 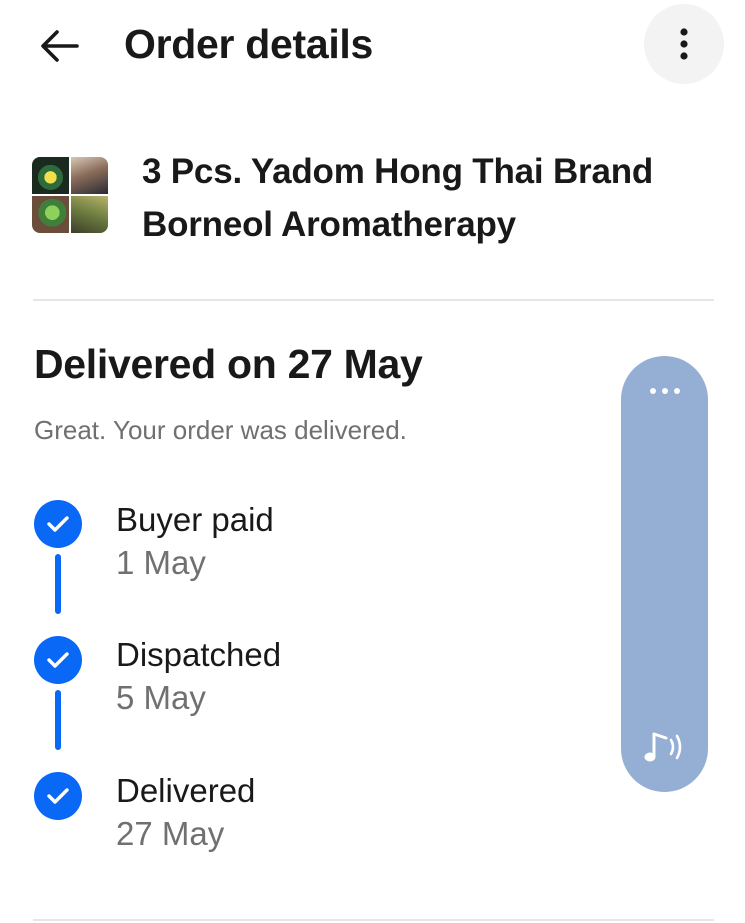 I want to click on arrow-left-icon, so click(x=60, y=46).